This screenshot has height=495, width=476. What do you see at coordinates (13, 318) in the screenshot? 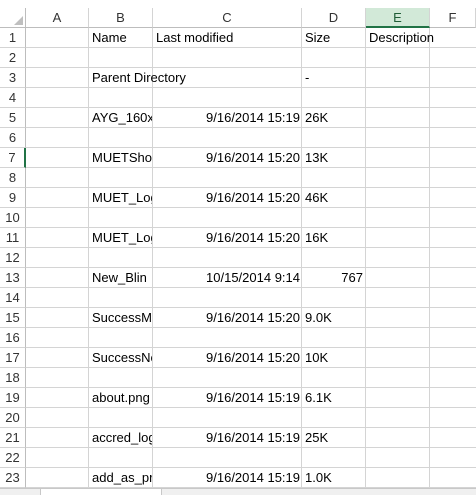
I see `row-header-15: 15` at bounding box center [13, 318].